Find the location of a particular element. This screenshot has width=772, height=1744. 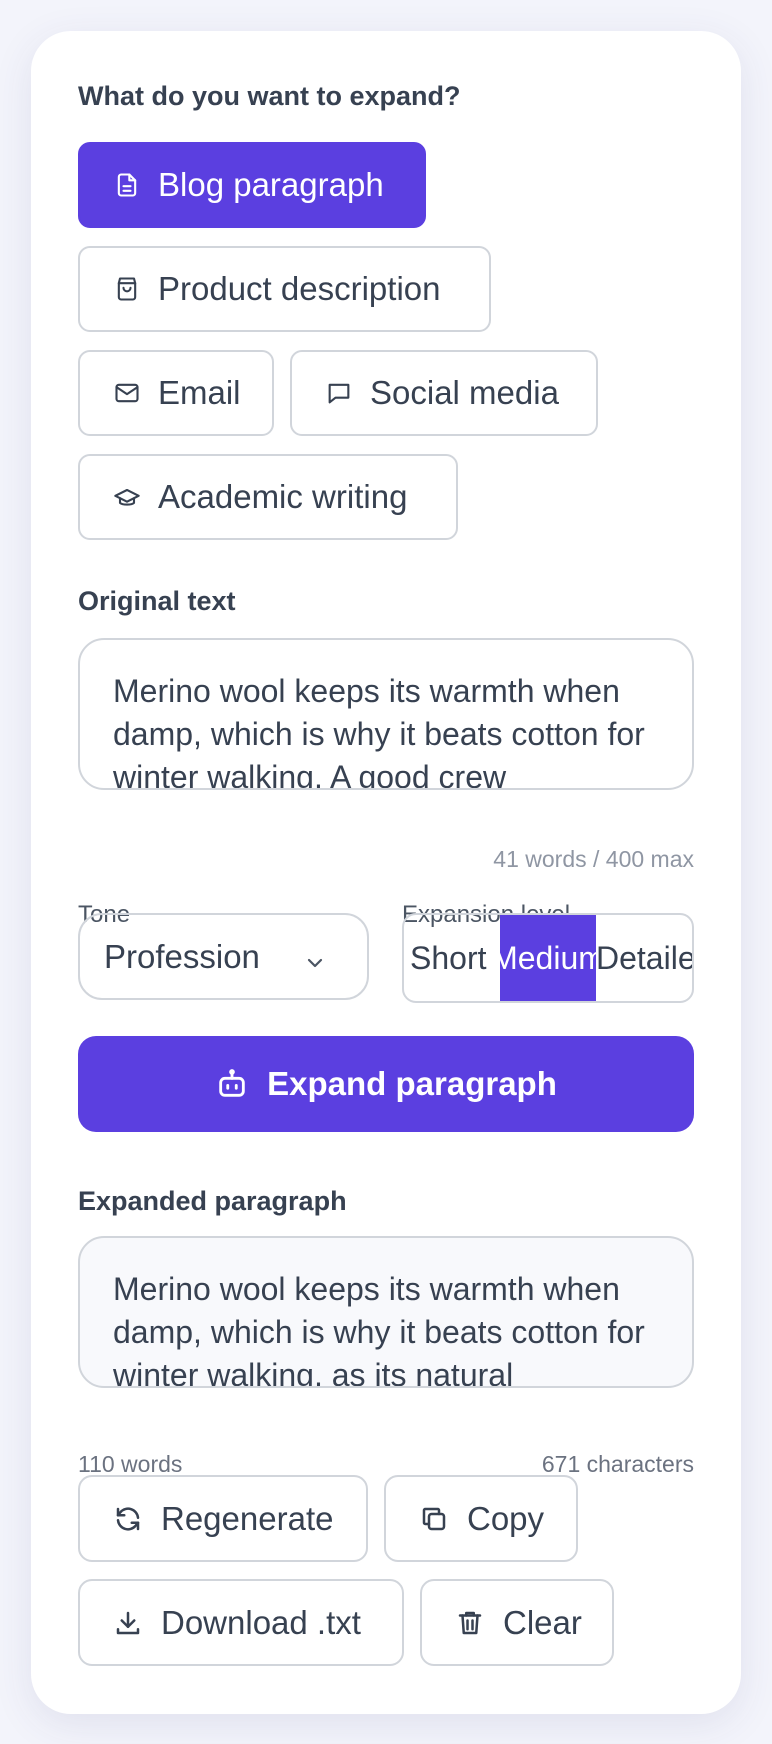

chip-label: Academic writing is located at coordinates (283, 496).